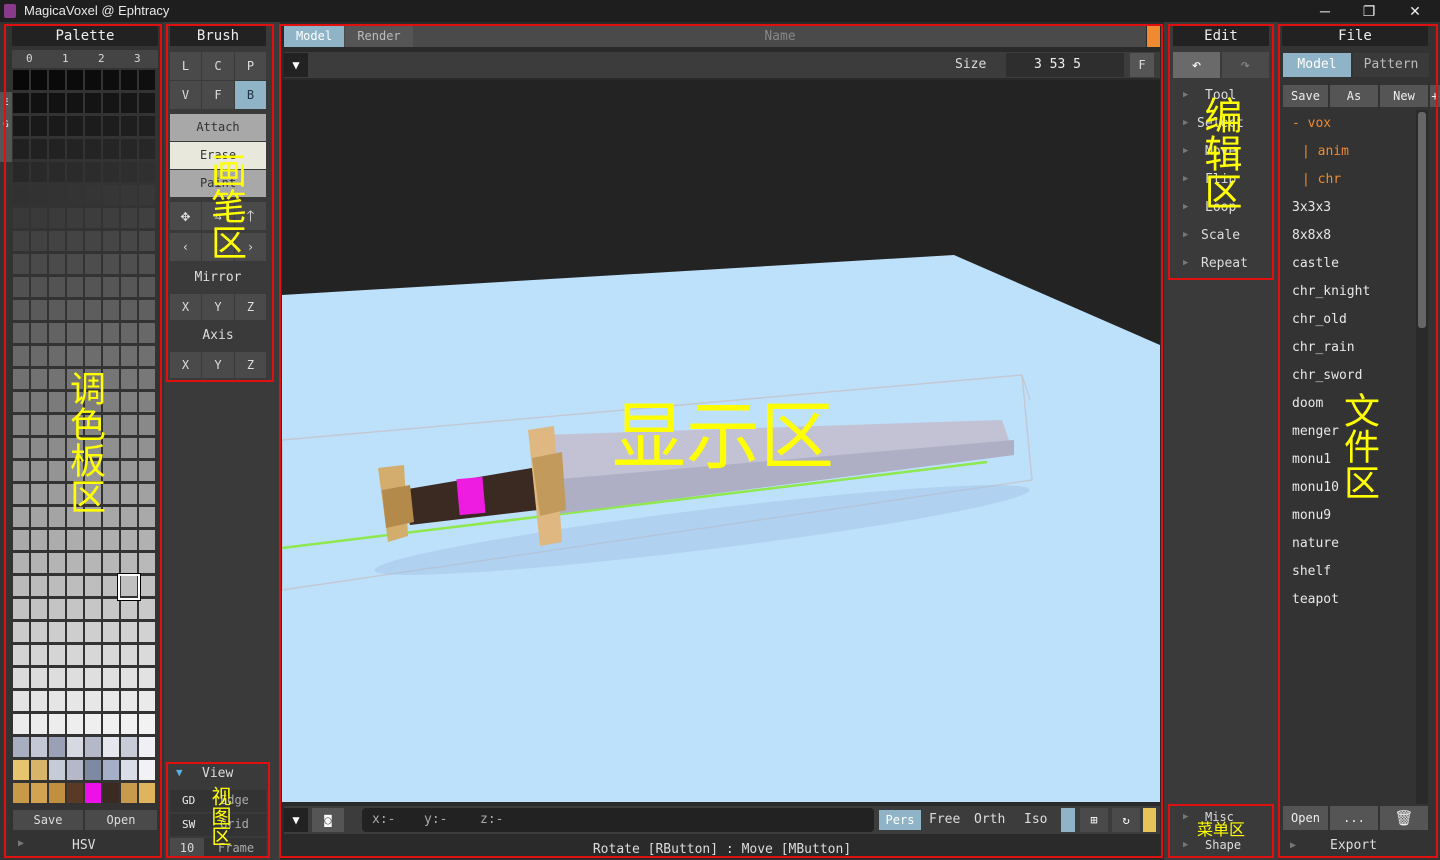 This screenshot has height=860, width=1440. Describe the element at coordinates (83, 845) in the screenshot. I see `hsv-toggle: HSV` at that location.